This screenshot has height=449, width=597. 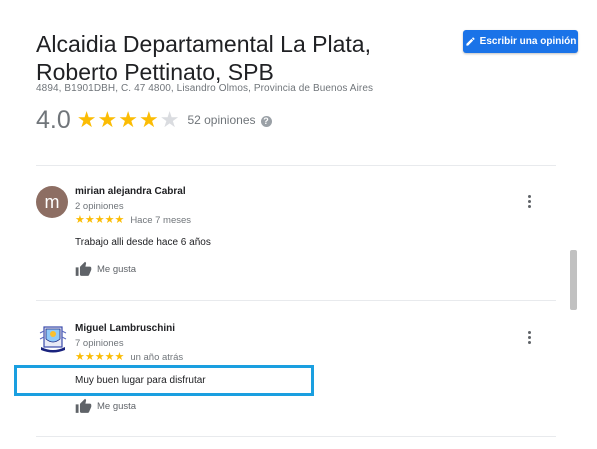 I want to click on write-review-label: Escribir una opinión, so click(x=528, y=41).